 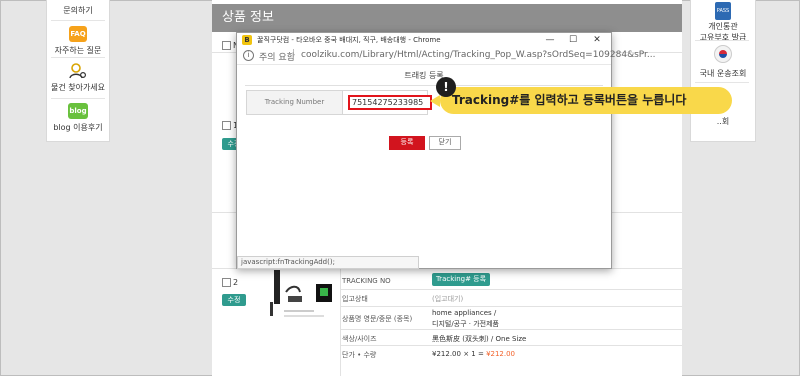 I want to click on status-label: 입고상태, so click(x=355, y=299).